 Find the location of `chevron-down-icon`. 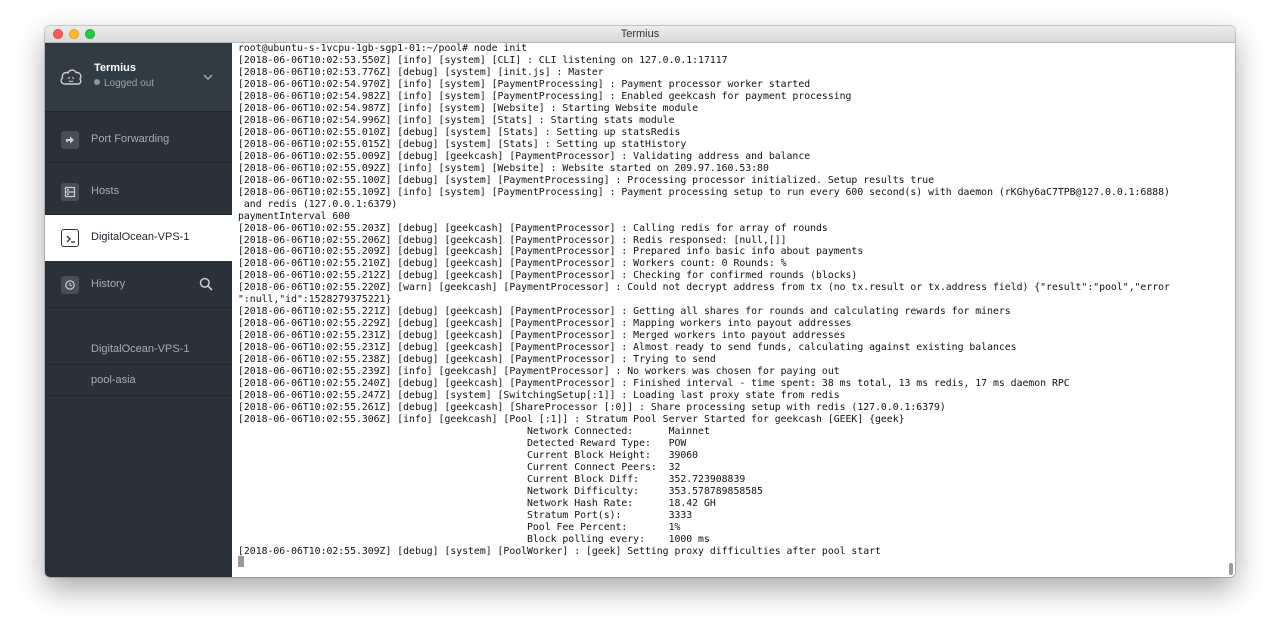

chevron-down-icon is located at coordinates (208, 77).